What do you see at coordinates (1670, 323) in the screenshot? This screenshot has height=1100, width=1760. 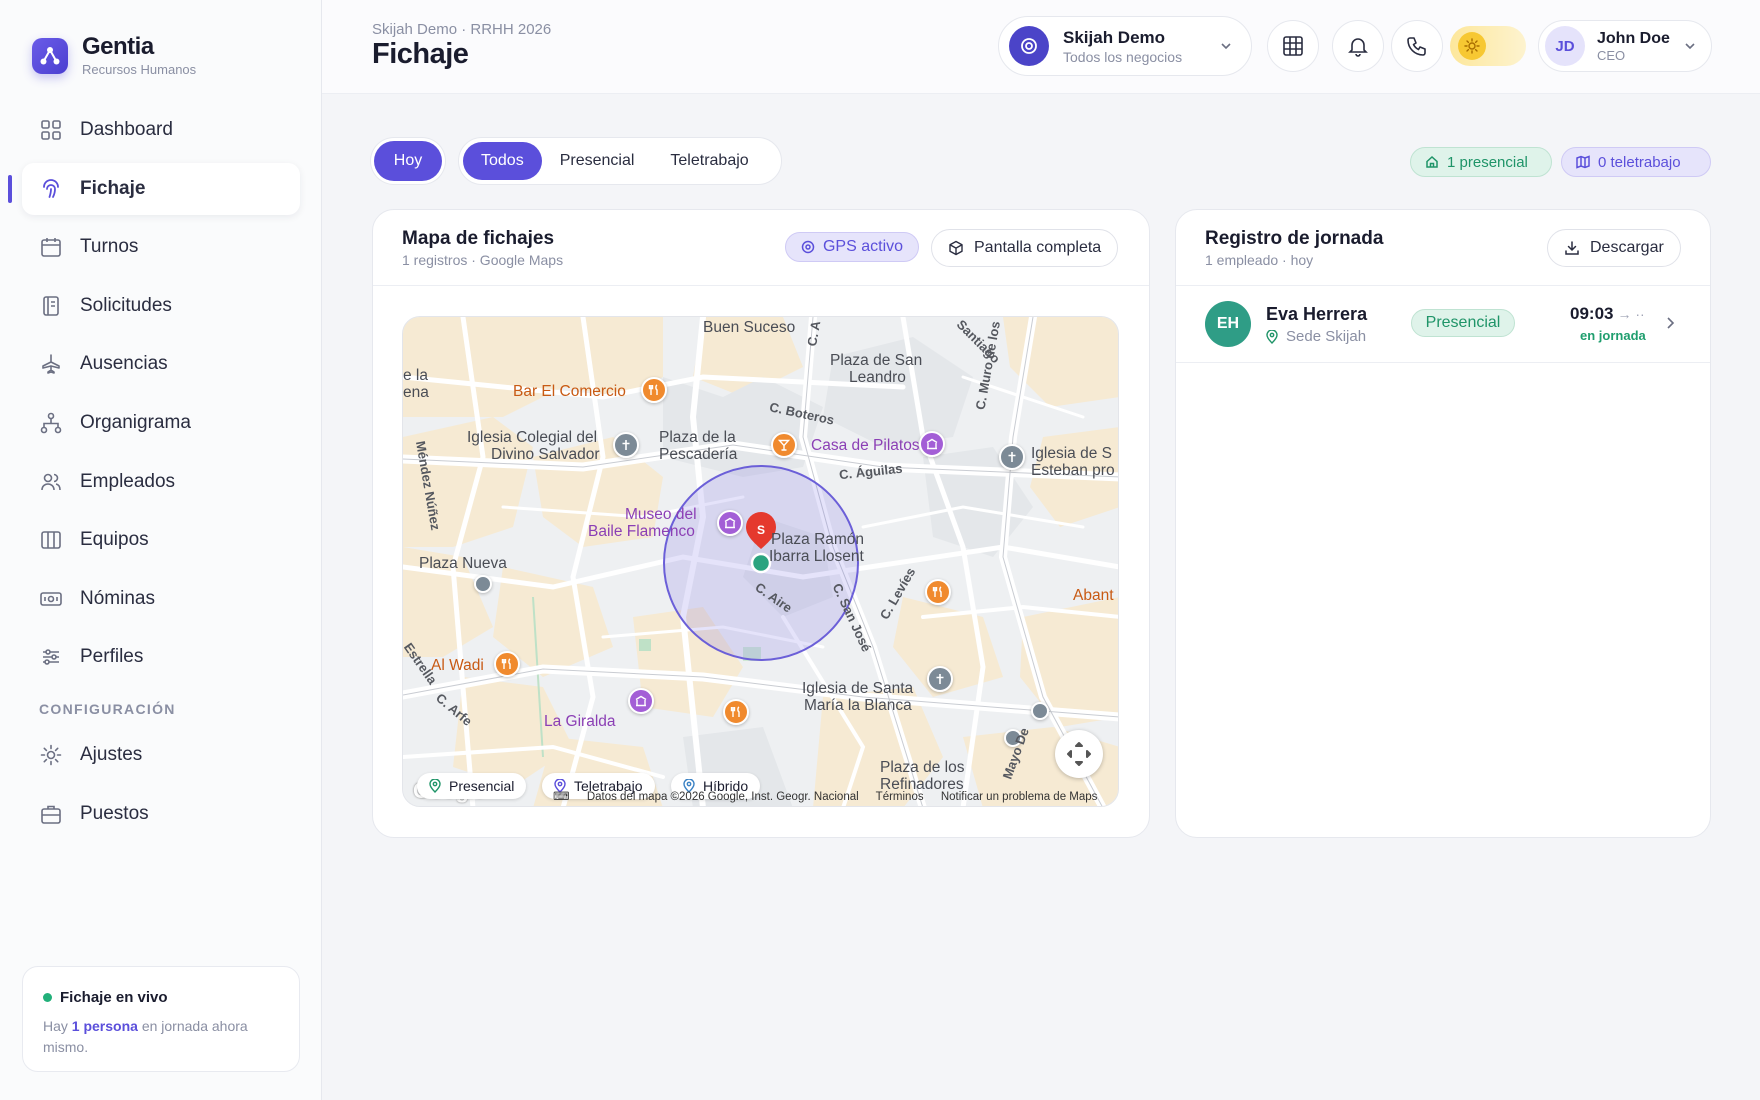 I see `chevron-right-icon` at bounding box center [1670, 323].